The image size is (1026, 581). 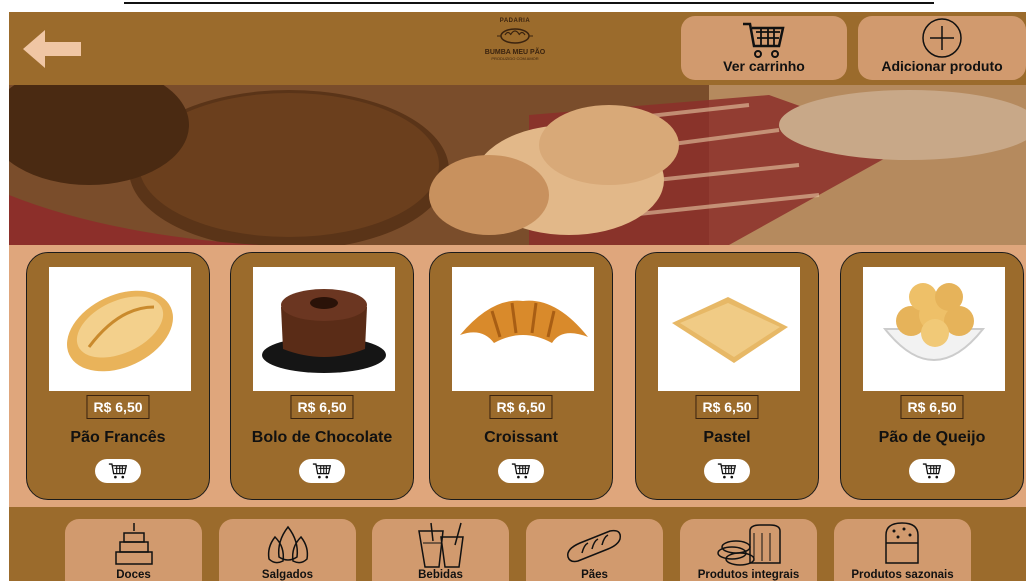 What do you see at coordinates (523, 329) in the screenshot?
I see `croissant-photo` at bounding box center [523, 329].